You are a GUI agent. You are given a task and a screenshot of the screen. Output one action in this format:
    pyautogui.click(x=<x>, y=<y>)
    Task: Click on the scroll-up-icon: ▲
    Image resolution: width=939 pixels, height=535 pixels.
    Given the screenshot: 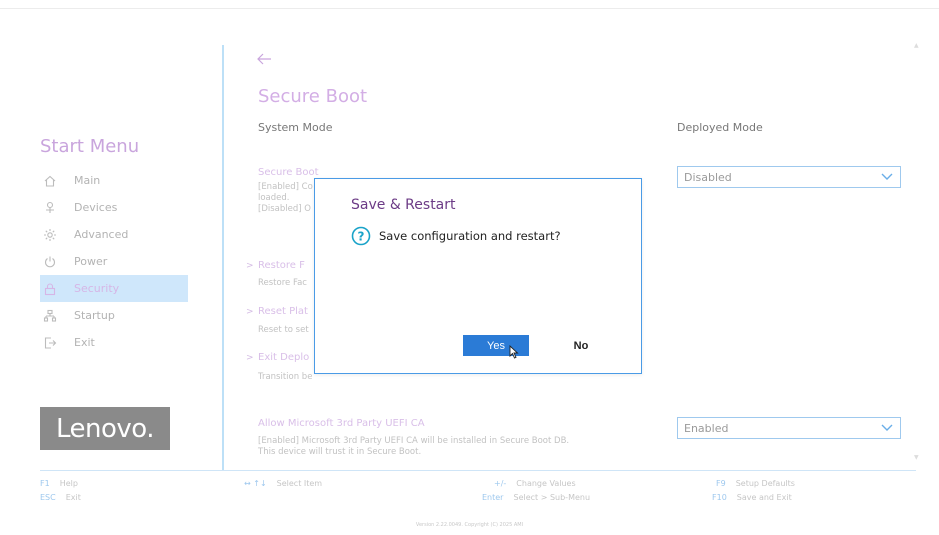 What is the action you would take?
    pyautogui.click(x=916, y=45)
    